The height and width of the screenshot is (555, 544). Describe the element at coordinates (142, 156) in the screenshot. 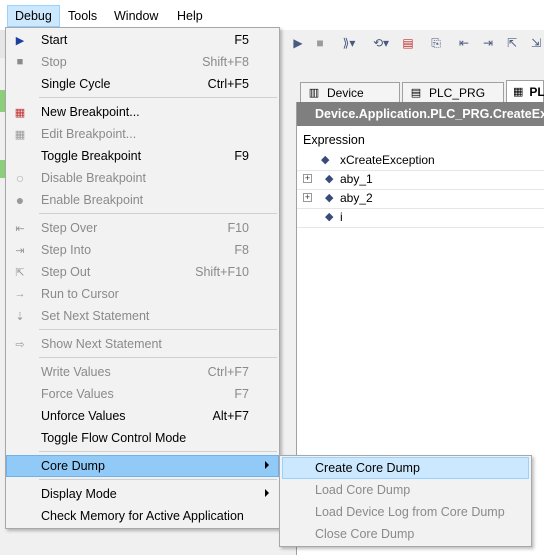

I see `menu-item-toggle-breakpoint: Toggle Breakpoint F9` at that location.